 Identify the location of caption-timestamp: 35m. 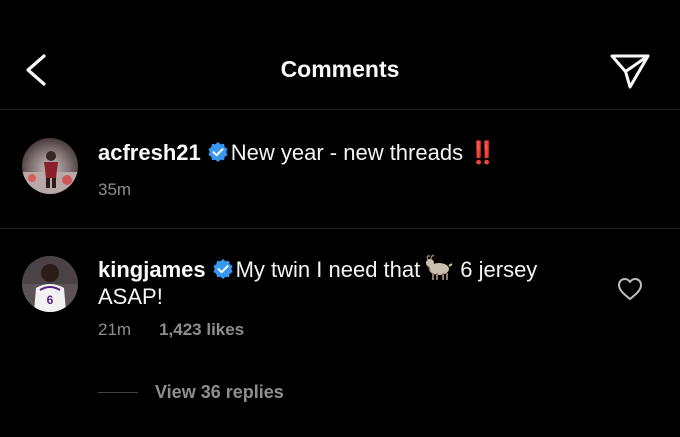
(115, 189).